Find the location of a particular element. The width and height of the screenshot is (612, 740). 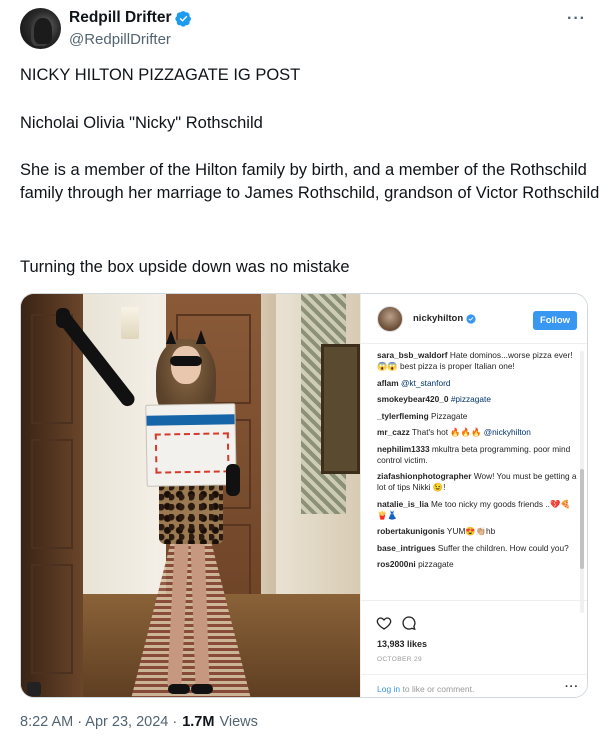

comment-user: _tylerfleming is located at coordinates (403, 416).